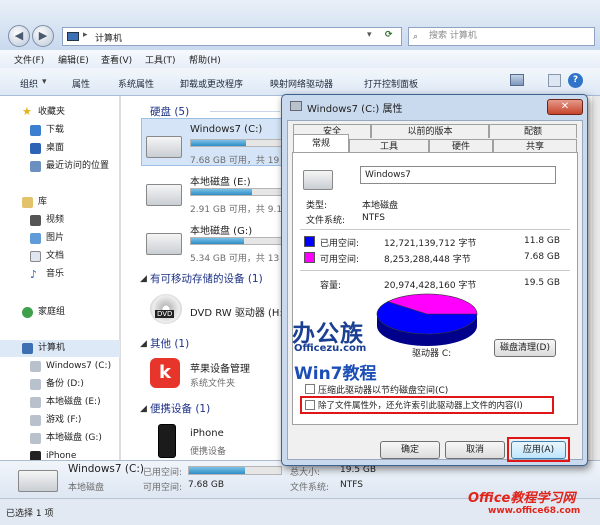 This screenshot has width=600, height=525. What do you see at coordinates (331, 286) in the screenshot?
I see `capacity-label: 容量:` at bounding box center [331, 286].